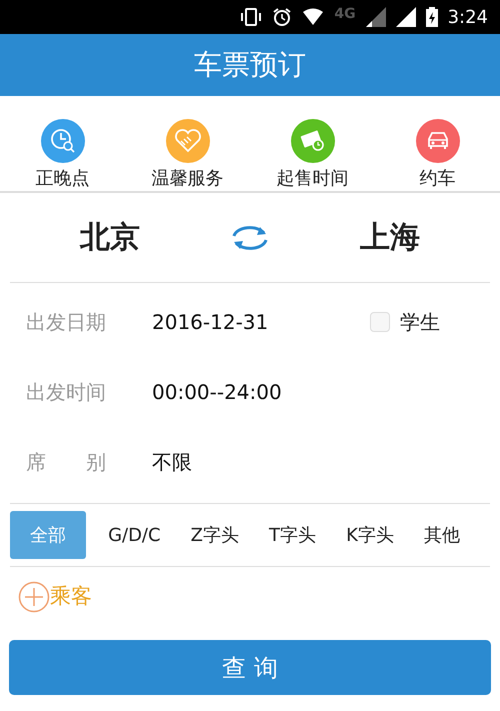  What do you see at coordinates (134, 535) in the screenshot?
I see `train-type-tab: G/D/C` at bounding box center [134, 535].